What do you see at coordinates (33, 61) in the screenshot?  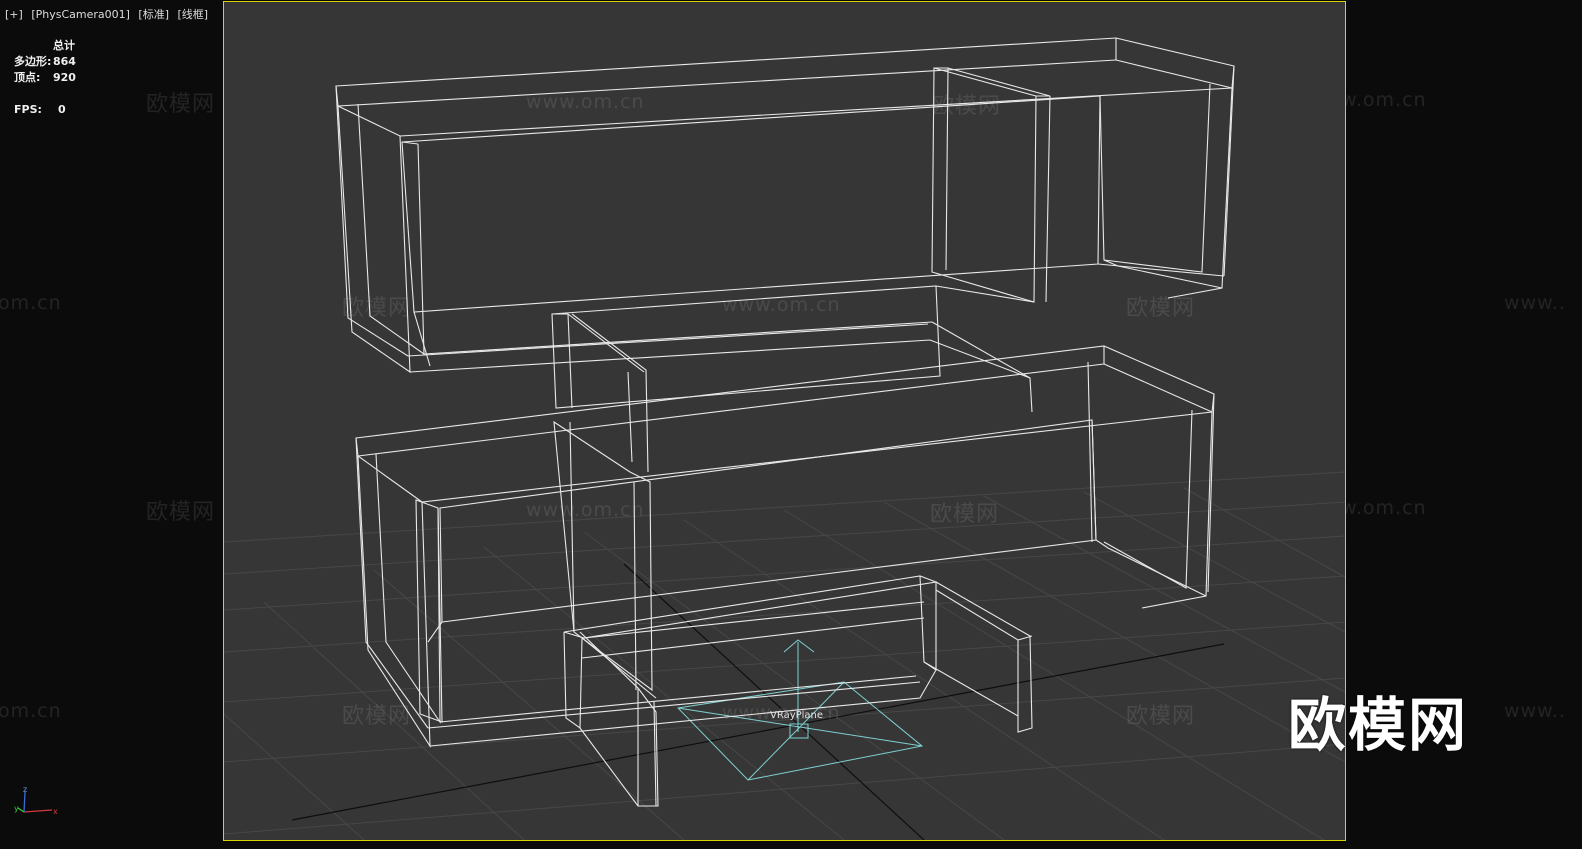 I see `polygons-label: 多边形:` at bounding box center [33, 61].